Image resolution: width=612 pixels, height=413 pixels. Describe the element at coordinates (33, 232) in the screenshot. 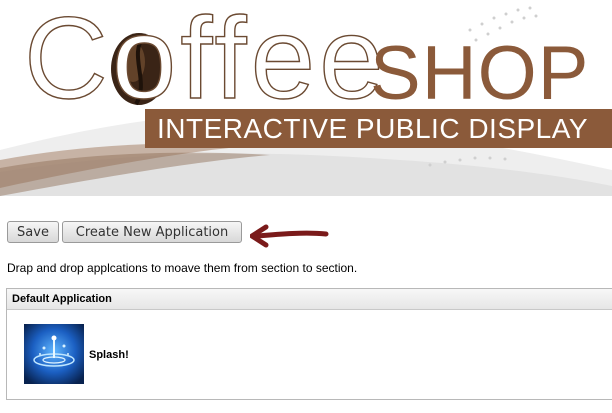

I see `save-button: Save` at that location.